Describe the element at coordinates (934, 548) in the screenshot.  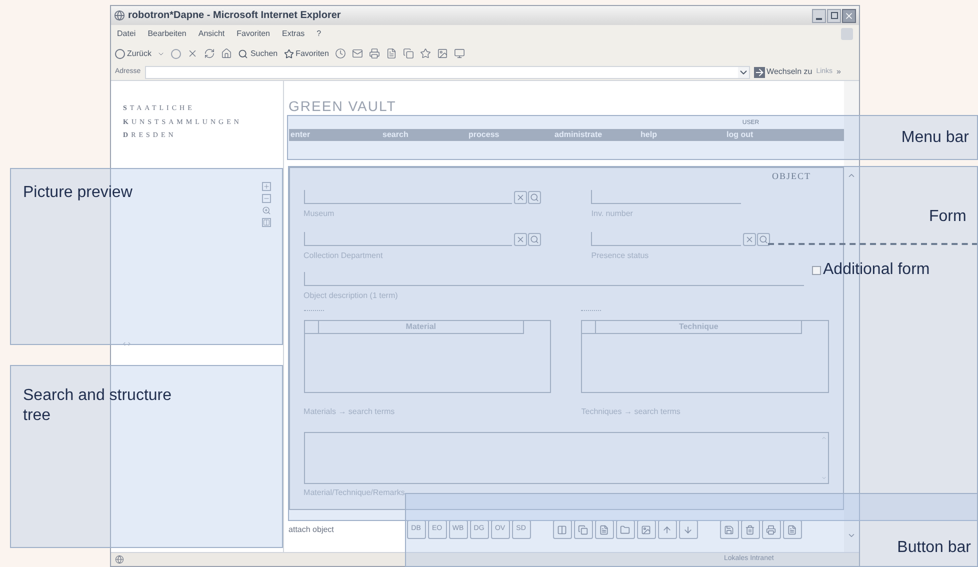
I see `annotation-label: Button bar` at that location.